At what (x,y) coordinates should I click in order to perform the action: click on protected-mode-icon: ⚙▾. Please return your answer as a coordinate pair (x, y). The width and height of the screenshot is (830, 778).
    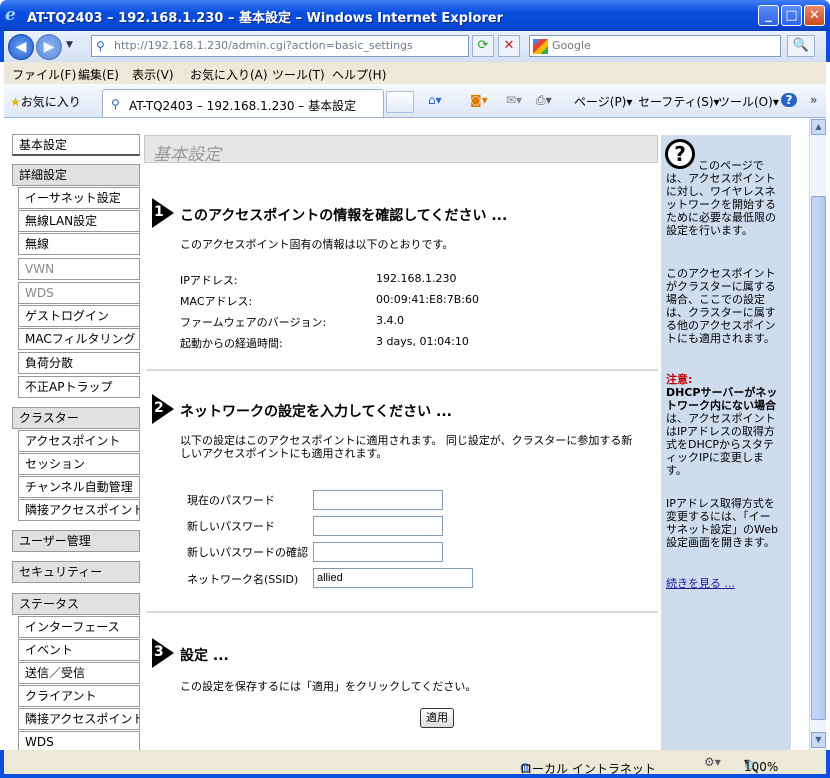
    Looking at the image, I should click on (712, 762).